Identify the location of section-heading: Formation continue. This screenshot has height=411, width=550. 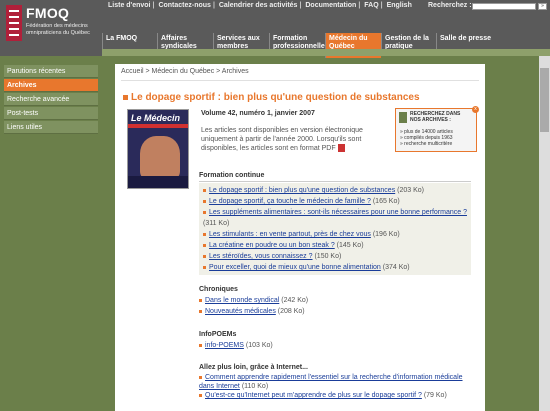
(232, 175).